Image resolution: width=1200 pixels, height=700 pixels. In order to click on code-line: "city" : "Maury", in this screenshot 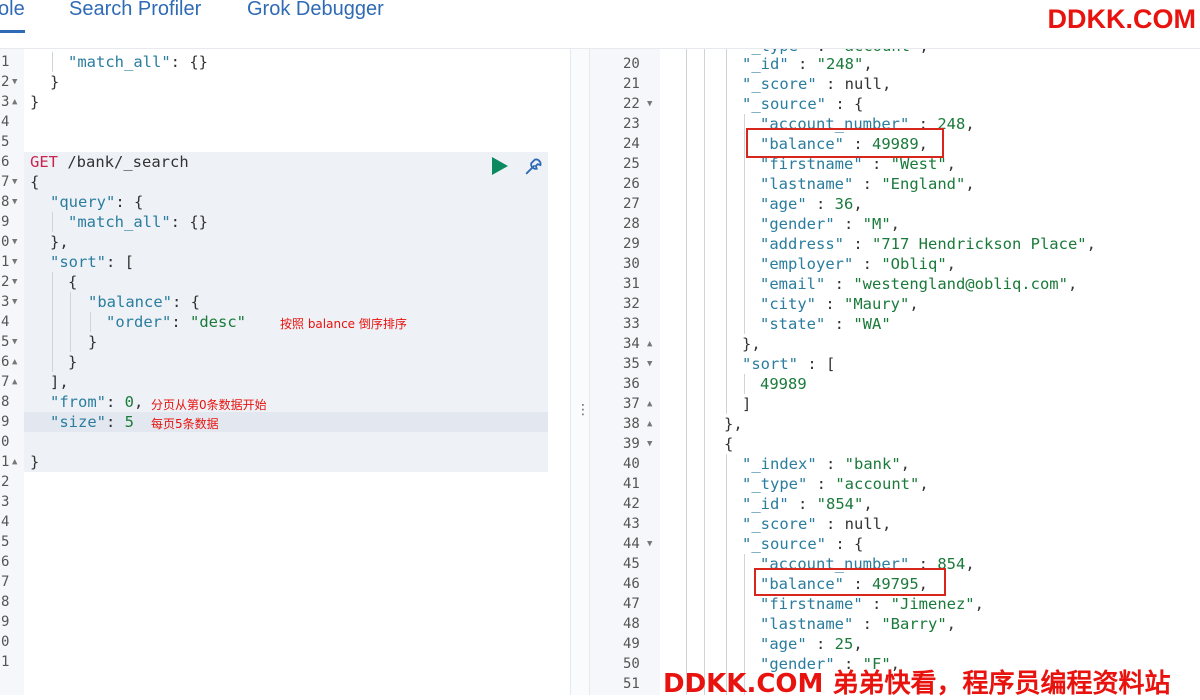, I will do `click(839, 304)`.